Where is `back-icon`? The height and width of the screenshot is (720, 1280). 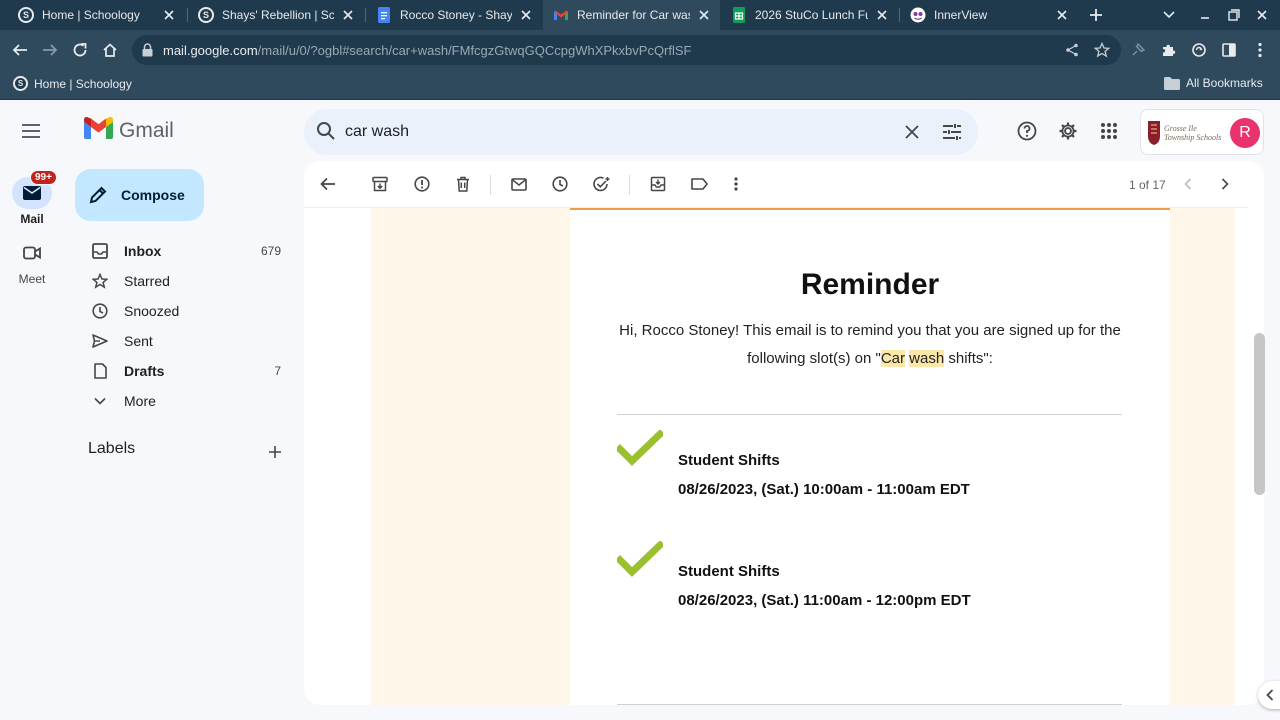 back-icon is located at coordinates (20, 50).